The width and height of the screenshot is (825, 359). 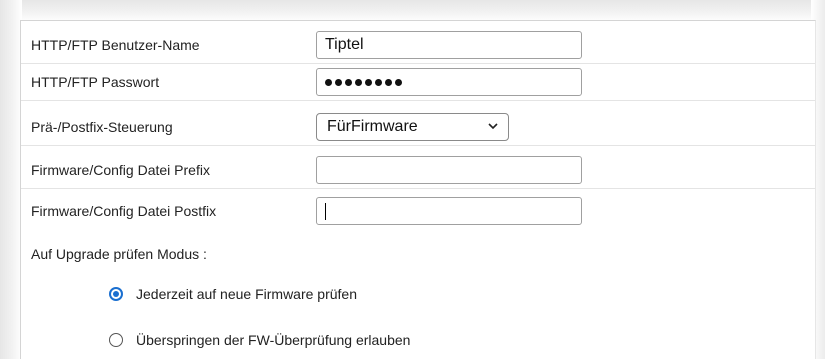 What do you see at coordinates (119, 254) in the screenshot?
I see `upgrade-mode-label: Auf Upgrade prüfen Modus :` at bounding box center [119, 254].